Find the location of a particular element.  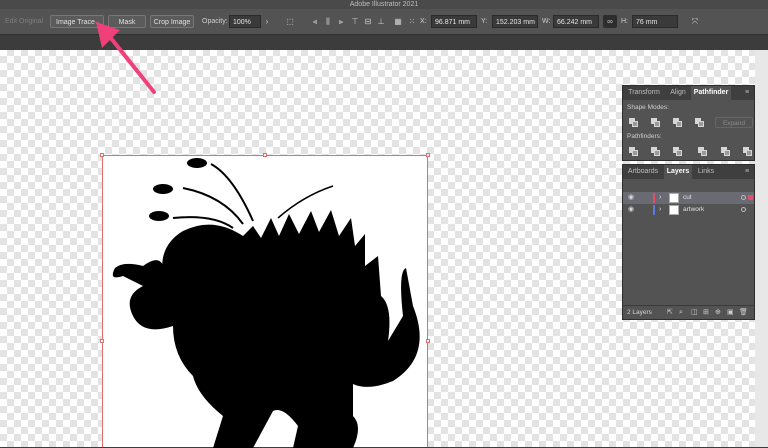

new-page-icon: ▣ is located at coordinates (730, 312).